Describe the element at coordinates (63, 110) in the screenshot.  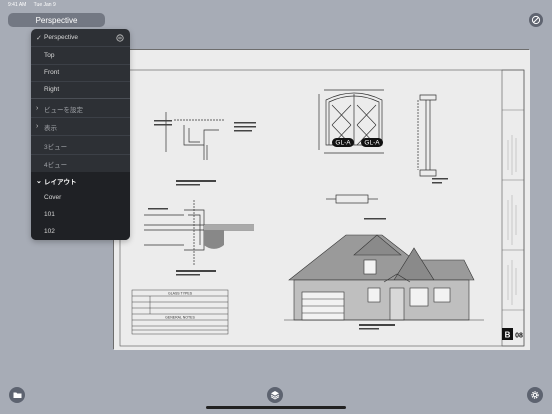
I see `menu-item-label: ビューを設定` at that location.